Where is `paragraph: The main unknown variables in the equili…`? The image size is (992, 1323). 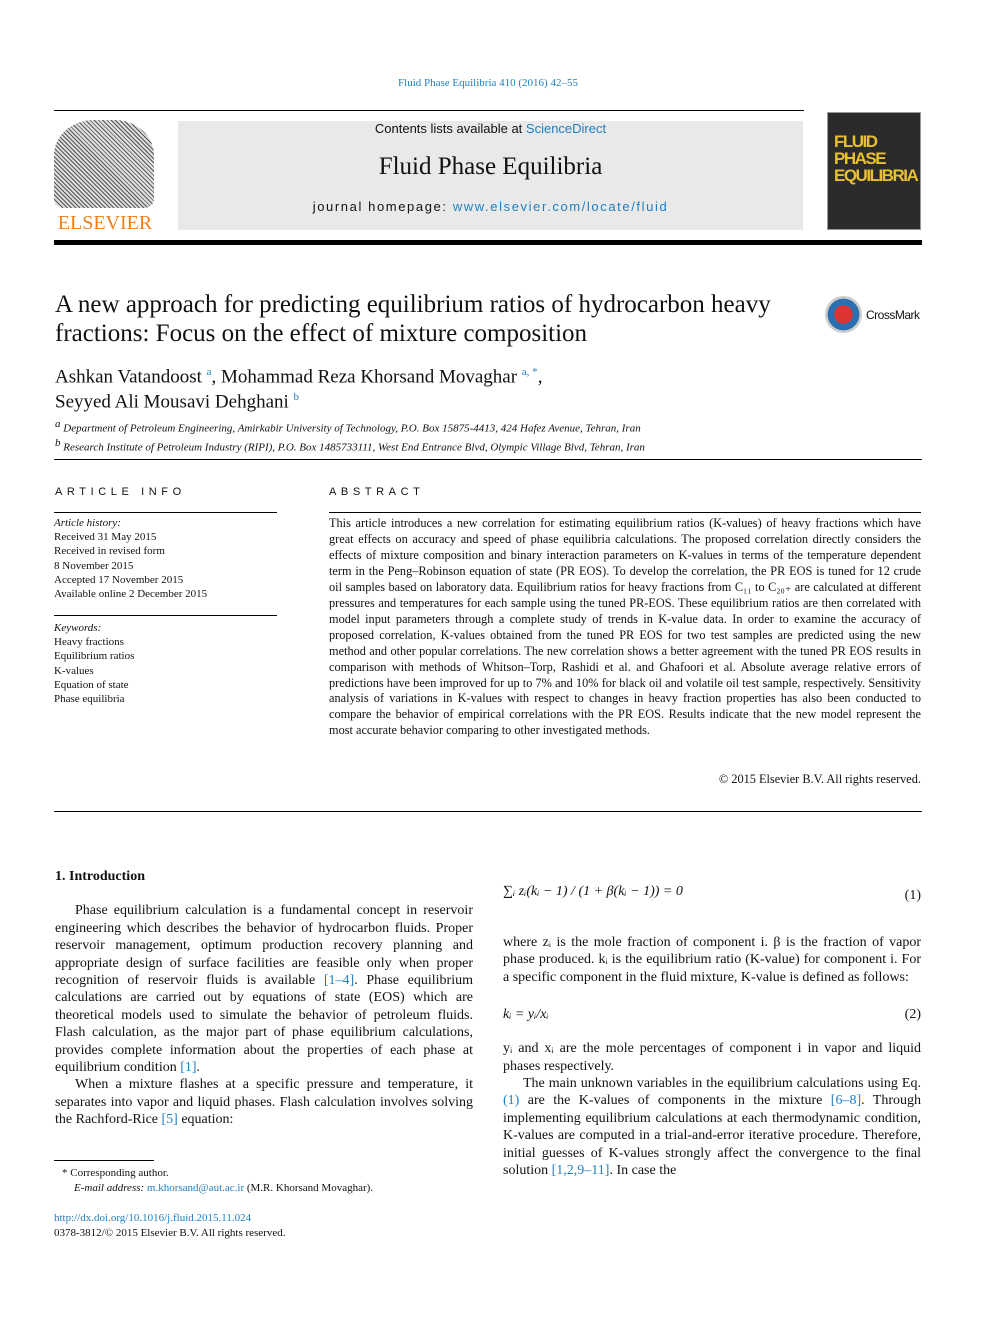
paragraph: The main unknown variables in the equili… is located at coordinates (712, 1127).